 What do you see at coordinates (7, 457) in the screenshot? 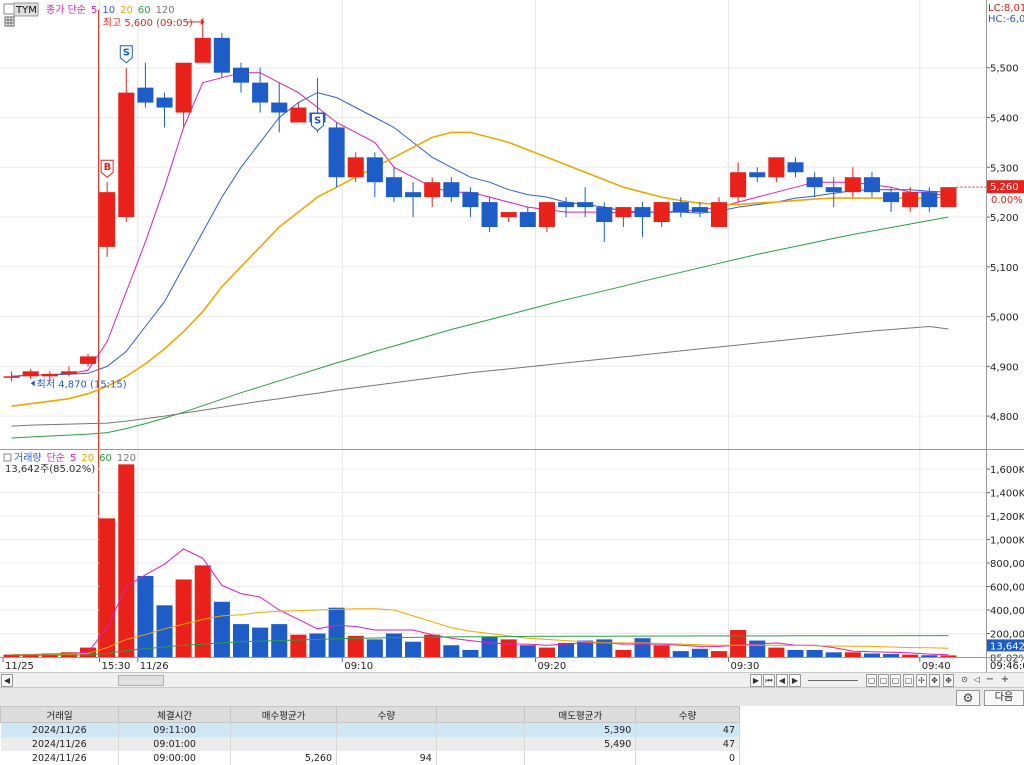
I see `volume-collapse-icon` at bounding box center [7, 457].